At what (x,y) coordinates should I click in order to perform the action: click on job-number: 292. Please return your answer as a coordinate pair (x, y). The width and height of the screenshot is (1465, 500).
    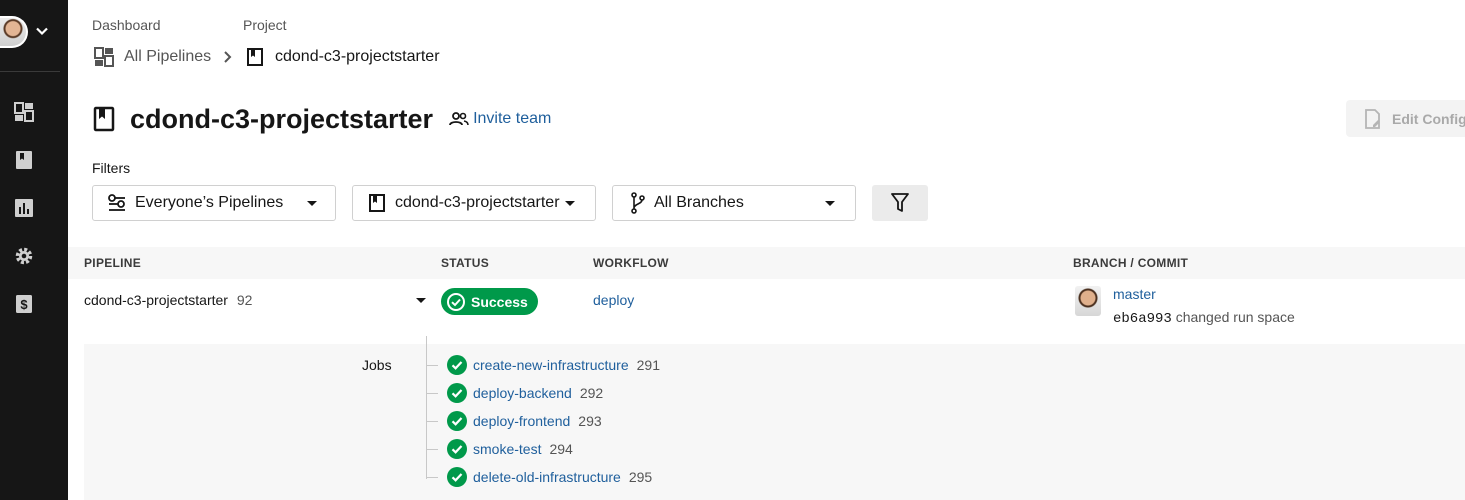
    Looking at the image, I should click on (591, 393).